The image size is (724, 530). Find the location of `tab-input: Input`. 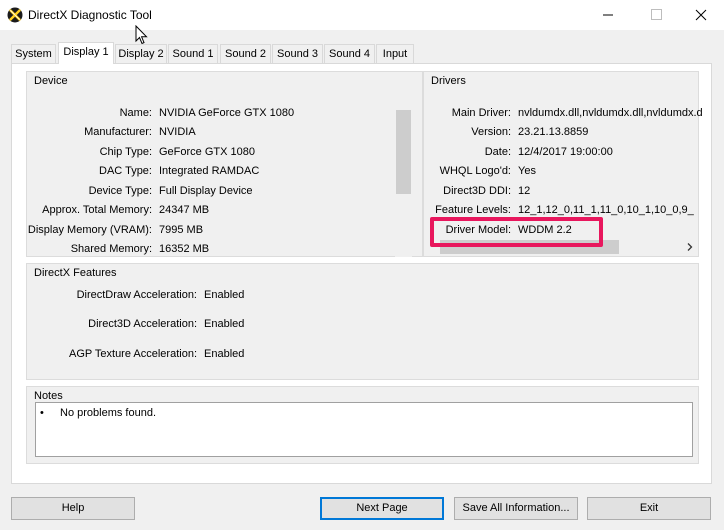

tab-input: Input is located at coordinates (395, 54).